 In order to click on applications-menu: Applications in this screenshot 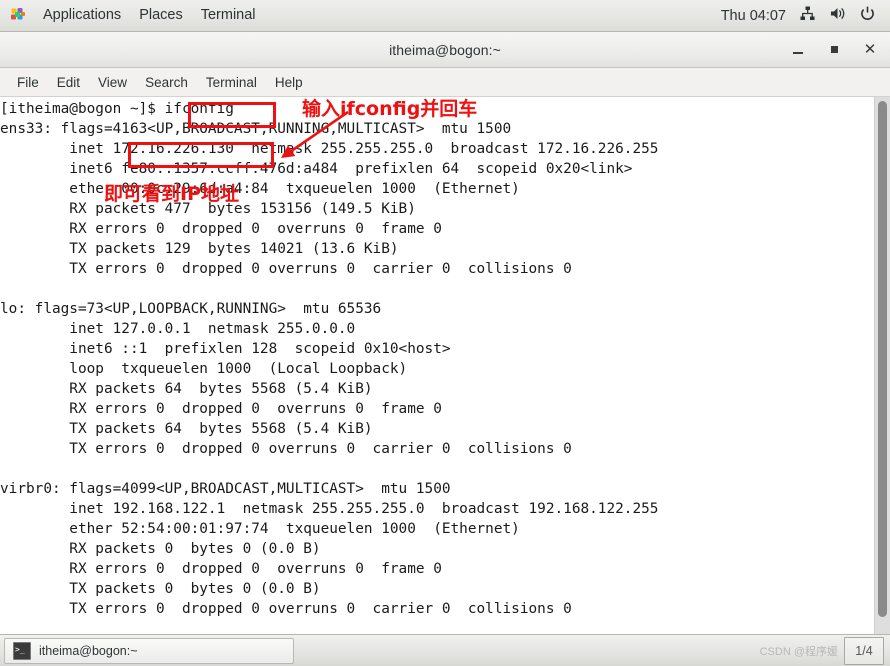, I will do `click(68, 15)`.